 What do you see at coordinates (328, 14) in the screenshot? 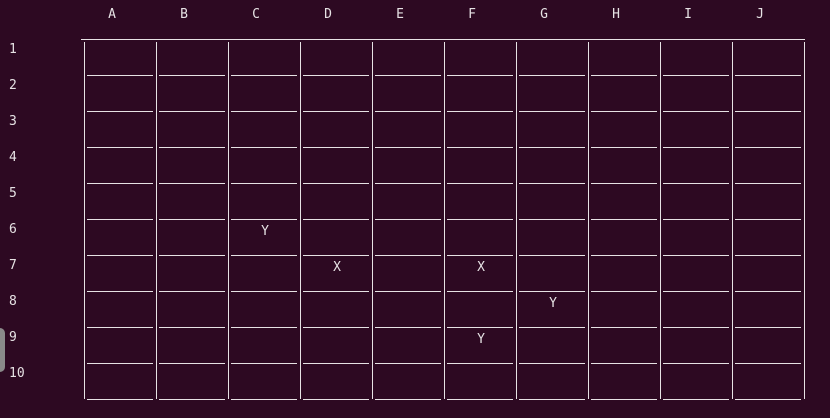
I see `column-label-d: D` at bounding box center [328, 14].